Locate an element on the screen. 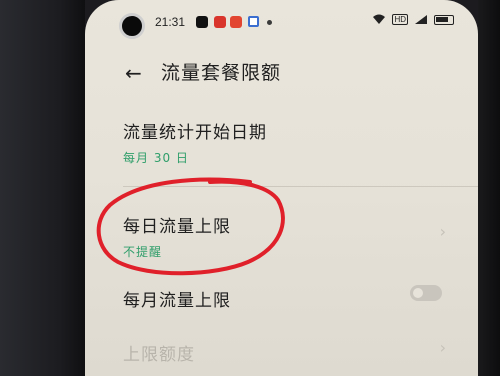 The width and height of the screenshot is (500, 376). list-item-label: 上限额度 is located at coordinates (159, 355).